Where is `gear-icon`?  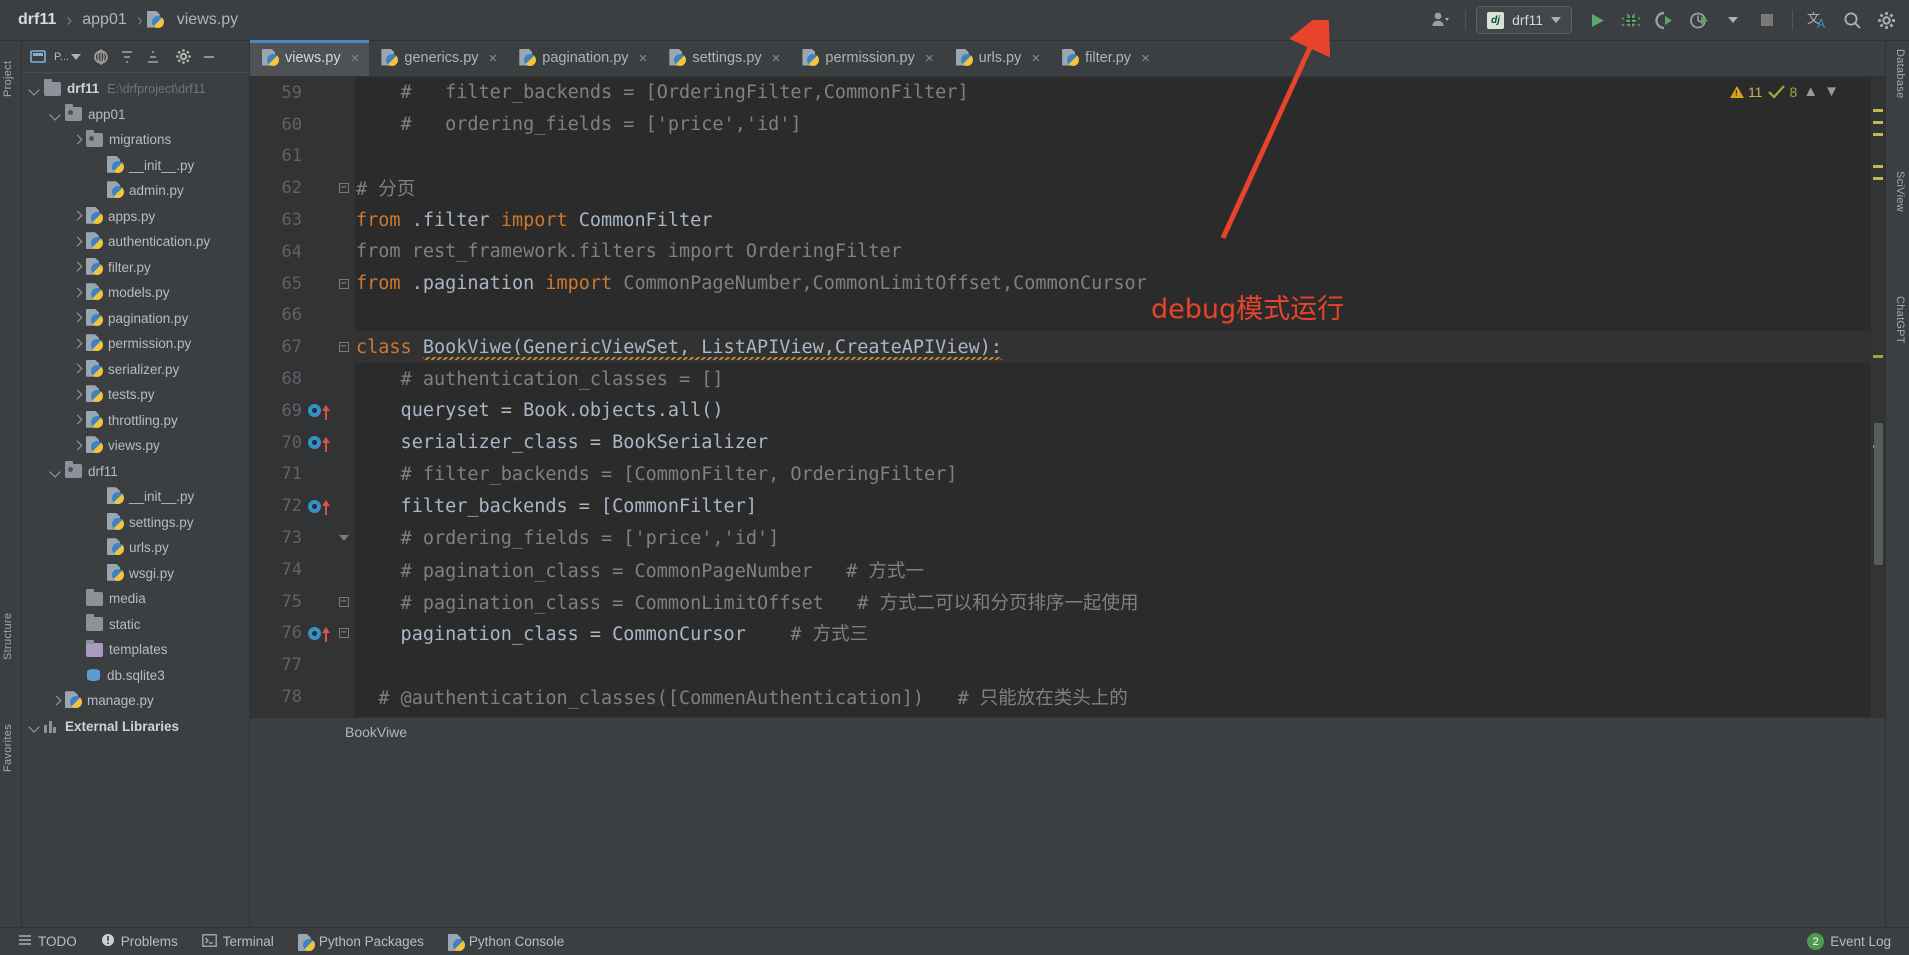
gear-icon is located at coordinates (1886, 20).